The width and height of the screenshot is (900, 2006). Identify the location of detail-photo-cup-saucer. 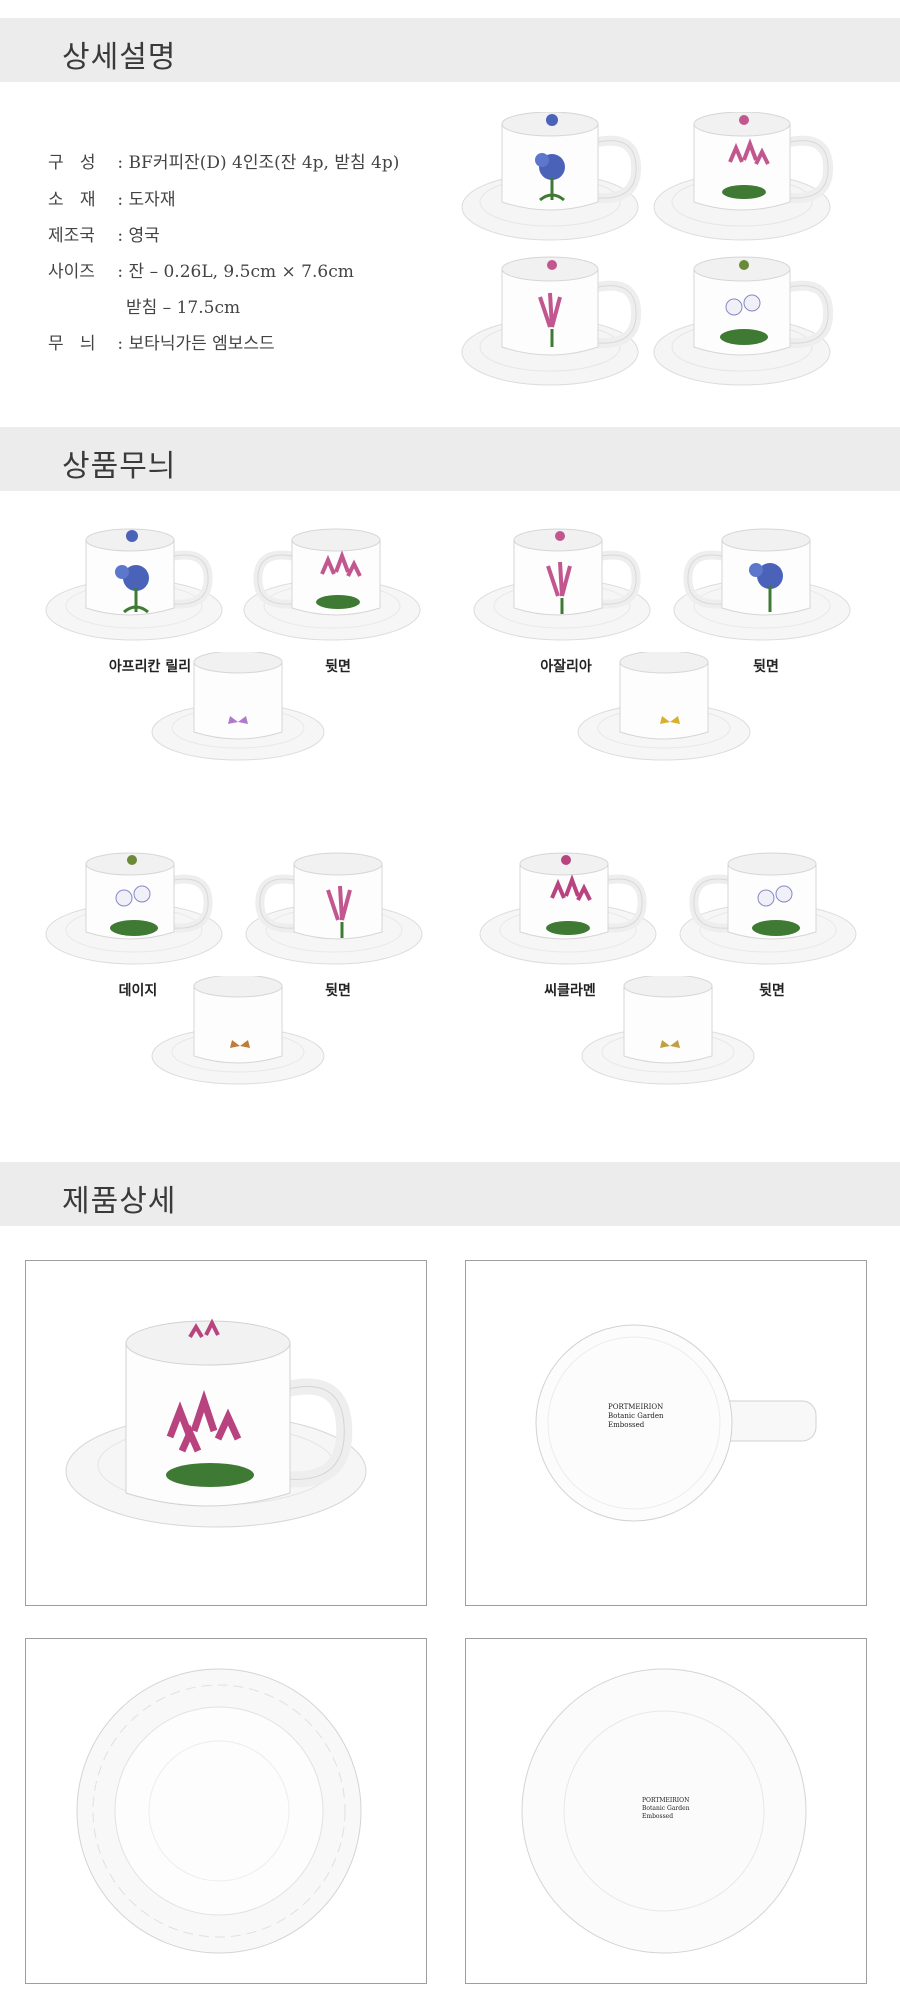
(226, 1433).